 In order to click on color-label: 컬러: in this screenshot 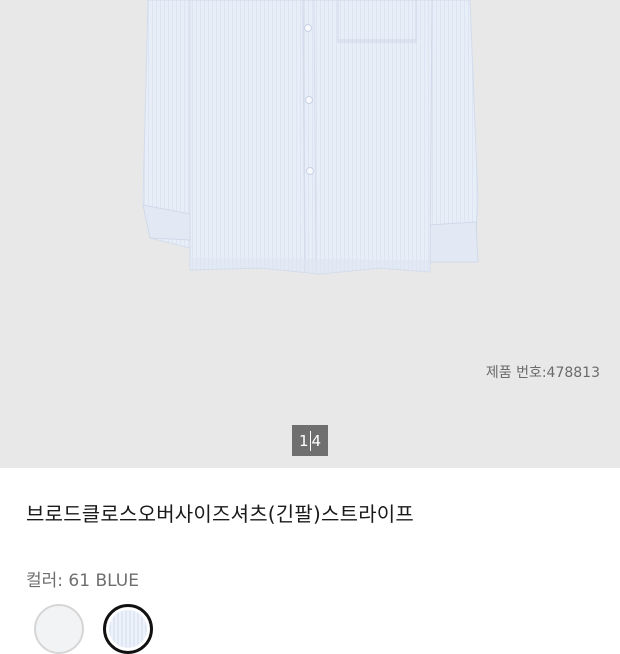, I will do `click(45, 581)`.